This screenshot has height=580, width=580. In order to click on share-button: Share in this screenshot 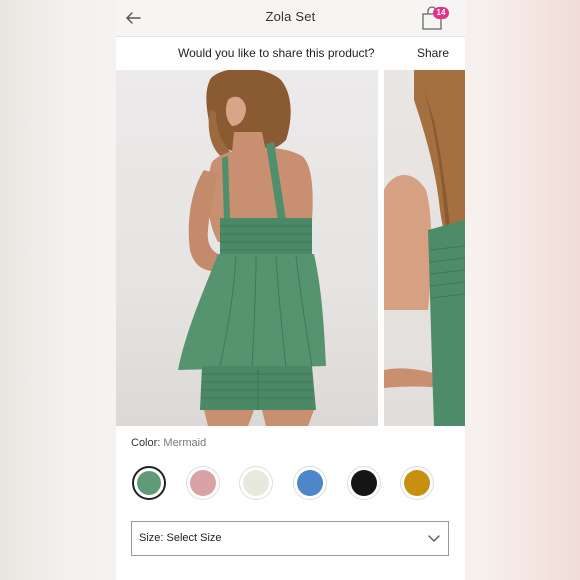, I will do `click(433, 53)`.